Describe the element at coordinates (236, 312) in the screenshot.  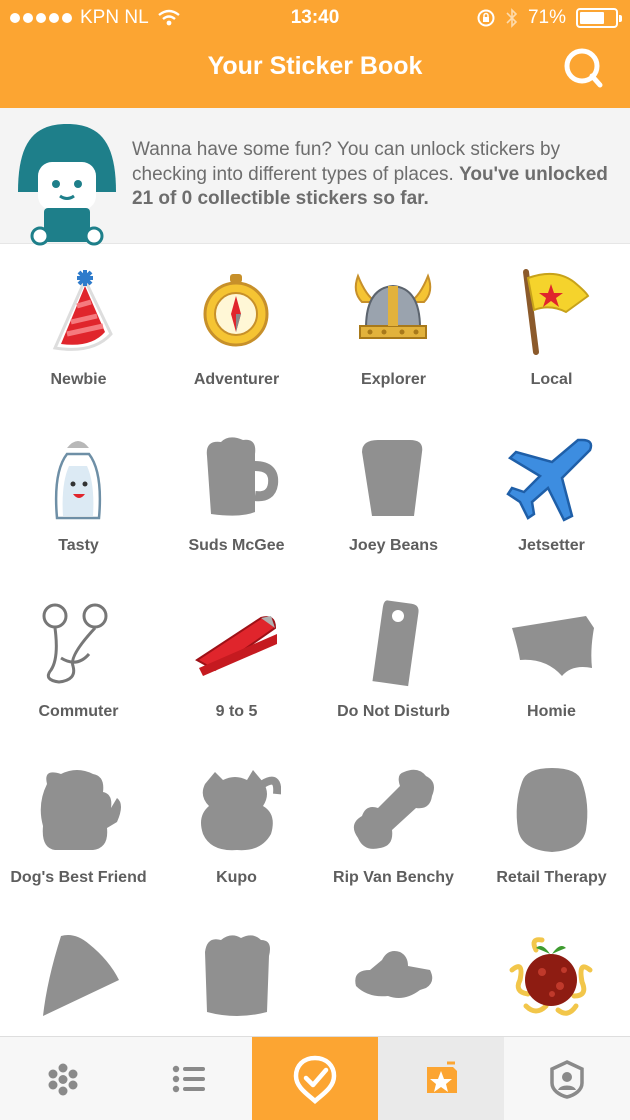
I see `compass-icon` at that location.